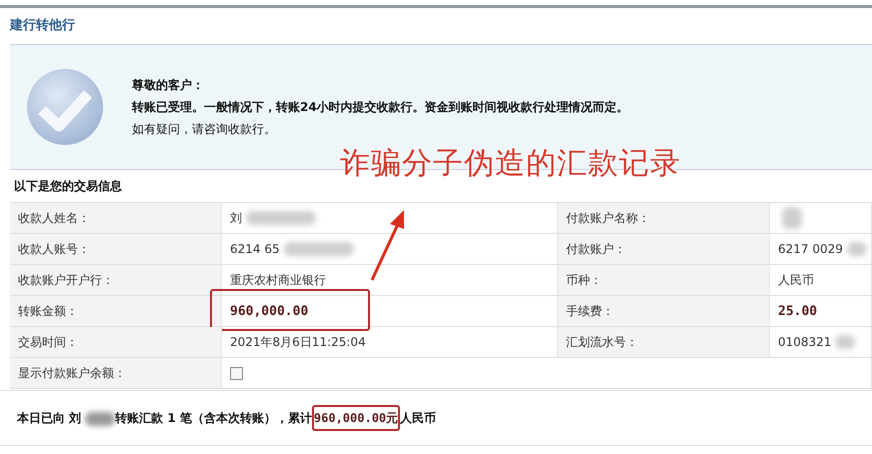  Describe the element at coordinates (255, 249) in the screenshot. I see `field-value: 6214 65` at that location.